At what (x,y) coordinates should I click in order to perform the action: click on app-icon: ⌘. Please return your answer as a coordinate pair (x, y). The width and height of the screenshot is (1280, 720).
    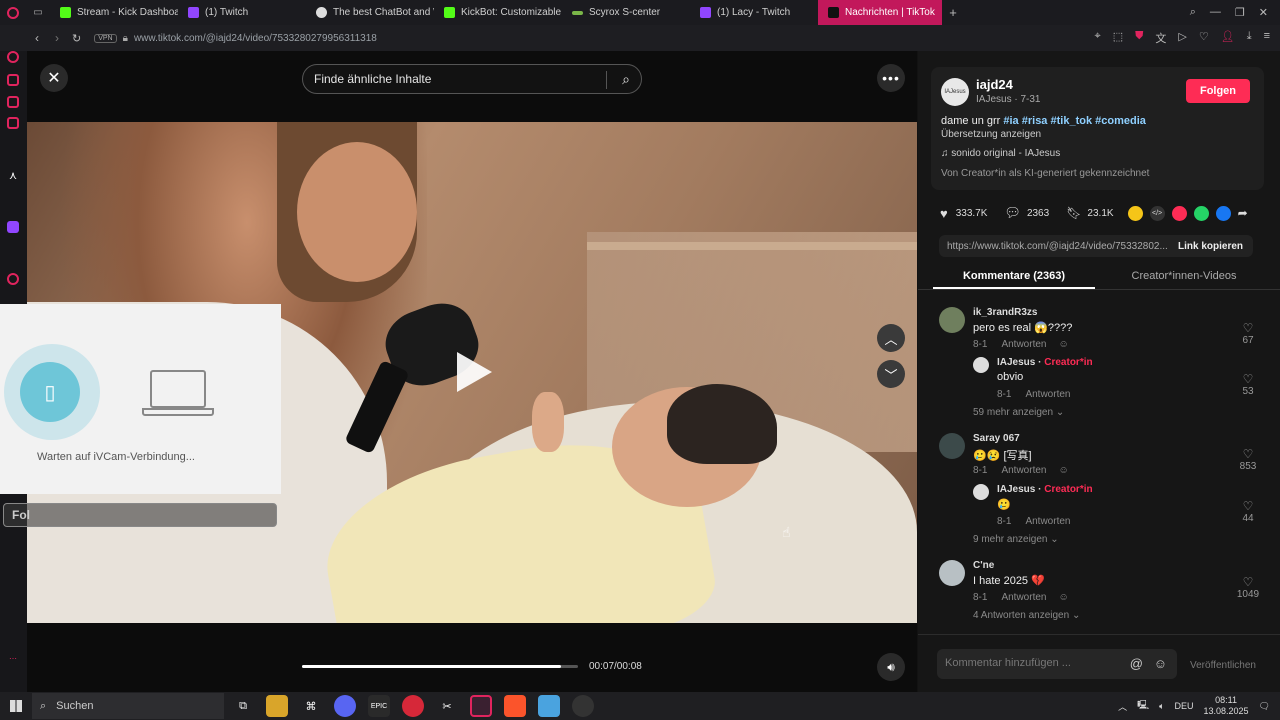
    Looking at the image, I should click on (311, 706).